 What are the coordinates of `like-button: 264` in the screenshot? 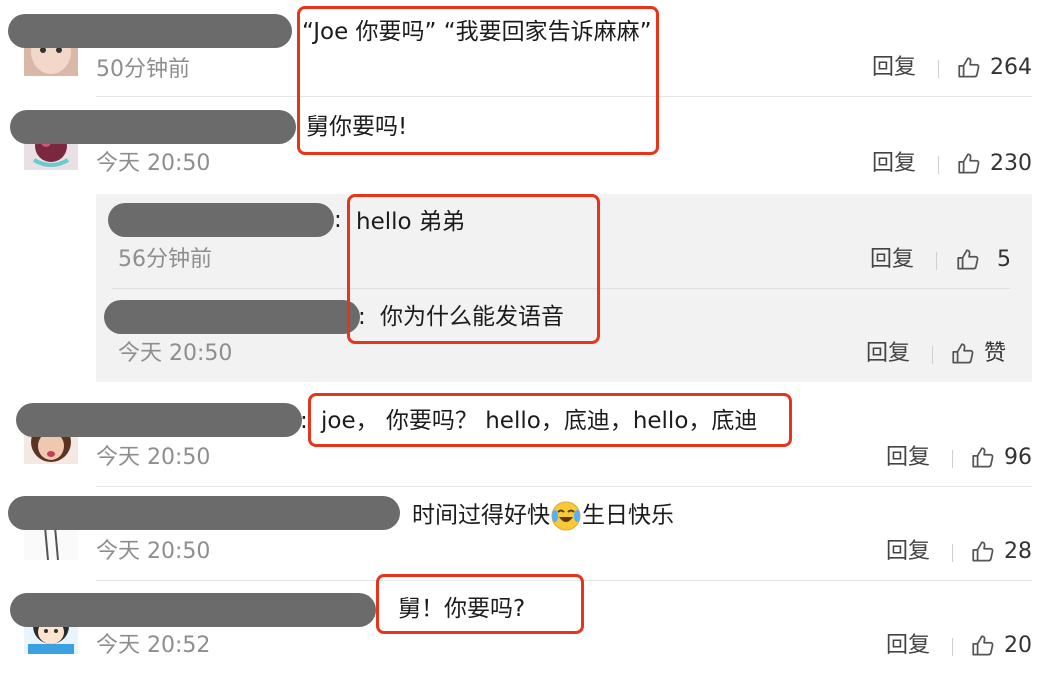 It's located at (994, 68).